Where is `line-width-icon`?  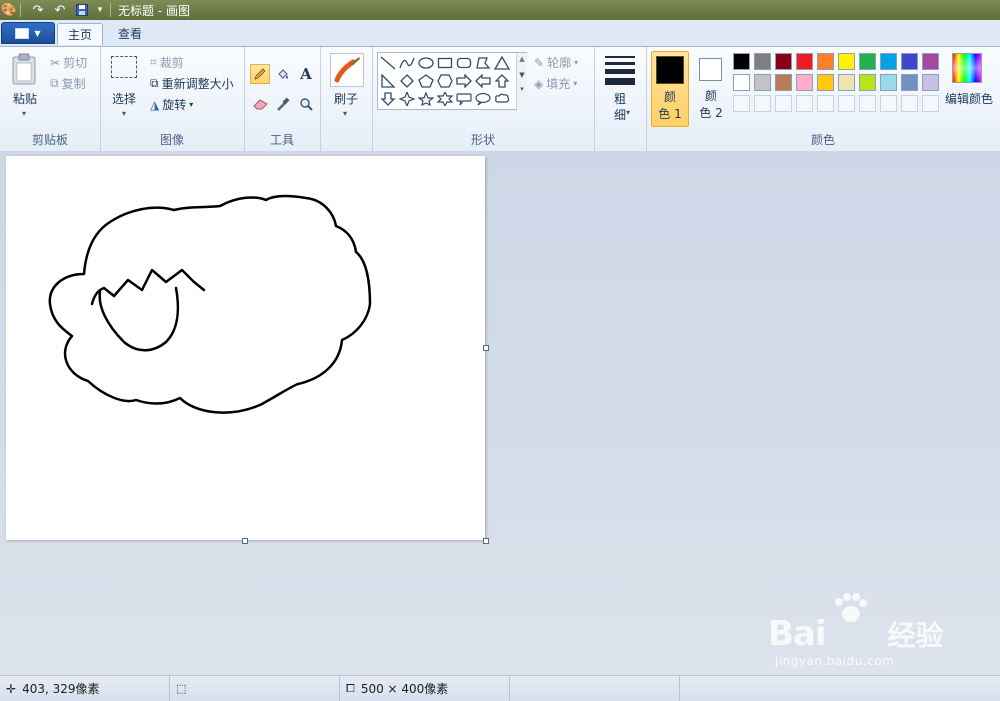
line-width-icon is located at coordinates (620, 70).